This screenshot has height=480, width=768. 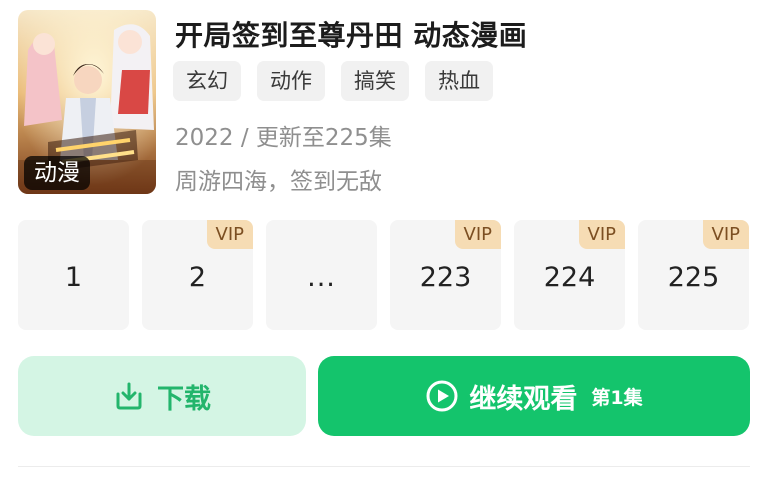 I want to click on tag-list: 玄幻 动作 搞笑 热血, so click(x=333, y=81).